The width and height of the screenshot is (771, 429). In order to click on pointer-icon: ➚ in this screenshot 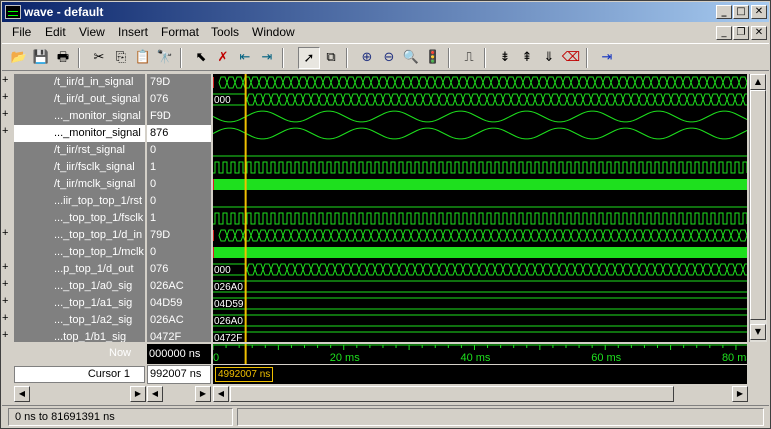, I will do `click(309, 58)`.